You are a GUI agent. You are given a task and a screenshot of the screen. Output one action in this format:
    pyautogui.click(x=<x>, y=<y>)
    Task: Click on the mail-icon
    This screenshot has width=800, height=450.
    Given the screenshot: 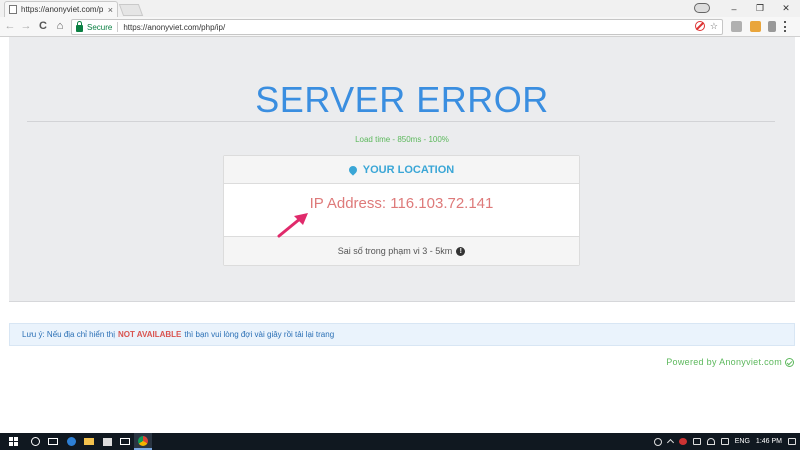 What is the action you would take?
    pyautogui.click(x=125, y=441)
    